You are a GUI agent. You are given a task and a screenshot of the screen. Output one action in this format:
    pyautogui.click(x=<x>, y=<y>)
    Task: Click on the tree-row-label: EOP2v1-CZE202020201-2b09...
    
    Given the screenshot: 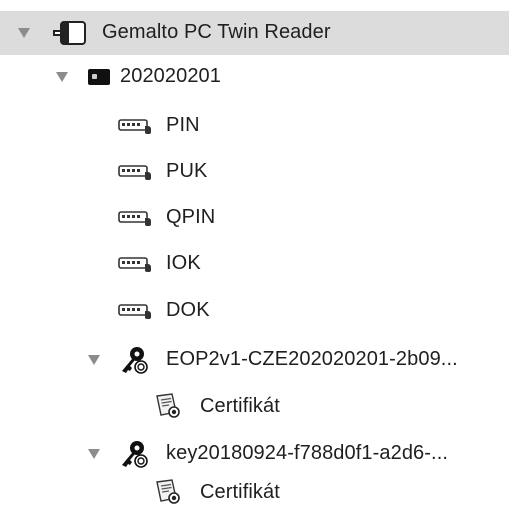 What is the action you would take?
    pyautogui.click(x=312, y=359)
    